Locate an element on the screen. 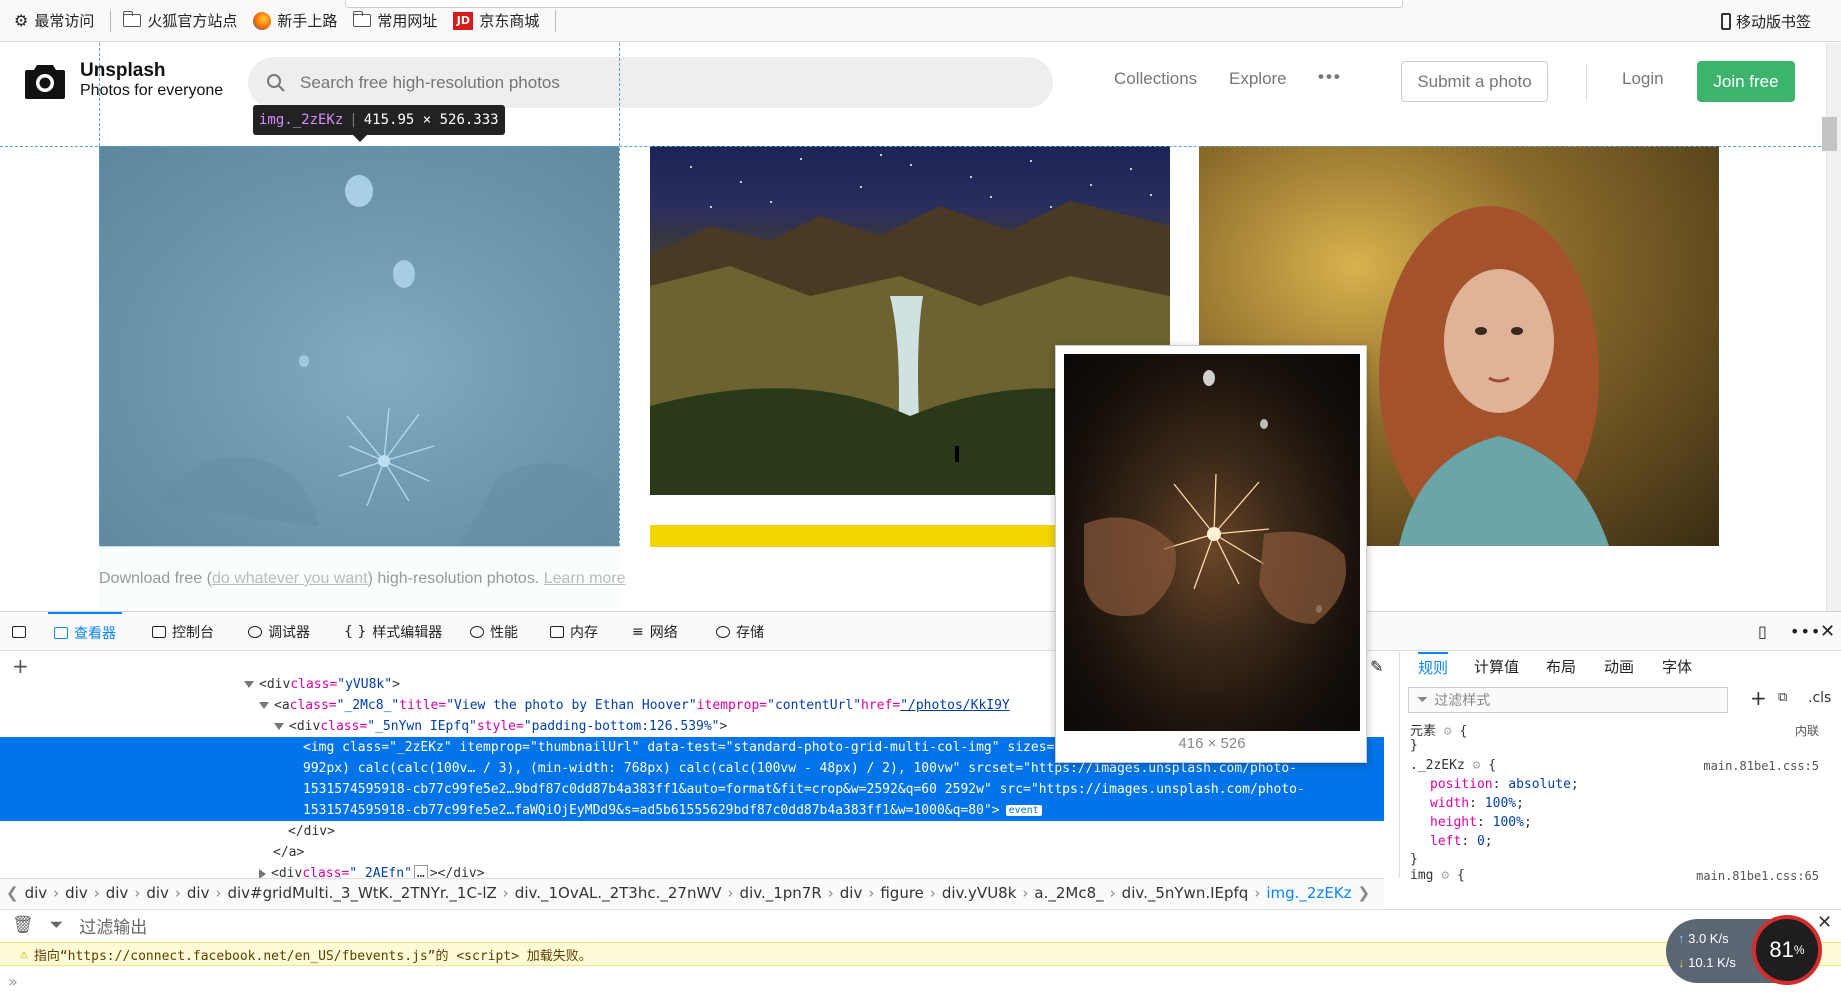 The width and height of the screenshot is (1841, 1003). eyedropper-icon: ✎ is located at coordinates (1376, 666).